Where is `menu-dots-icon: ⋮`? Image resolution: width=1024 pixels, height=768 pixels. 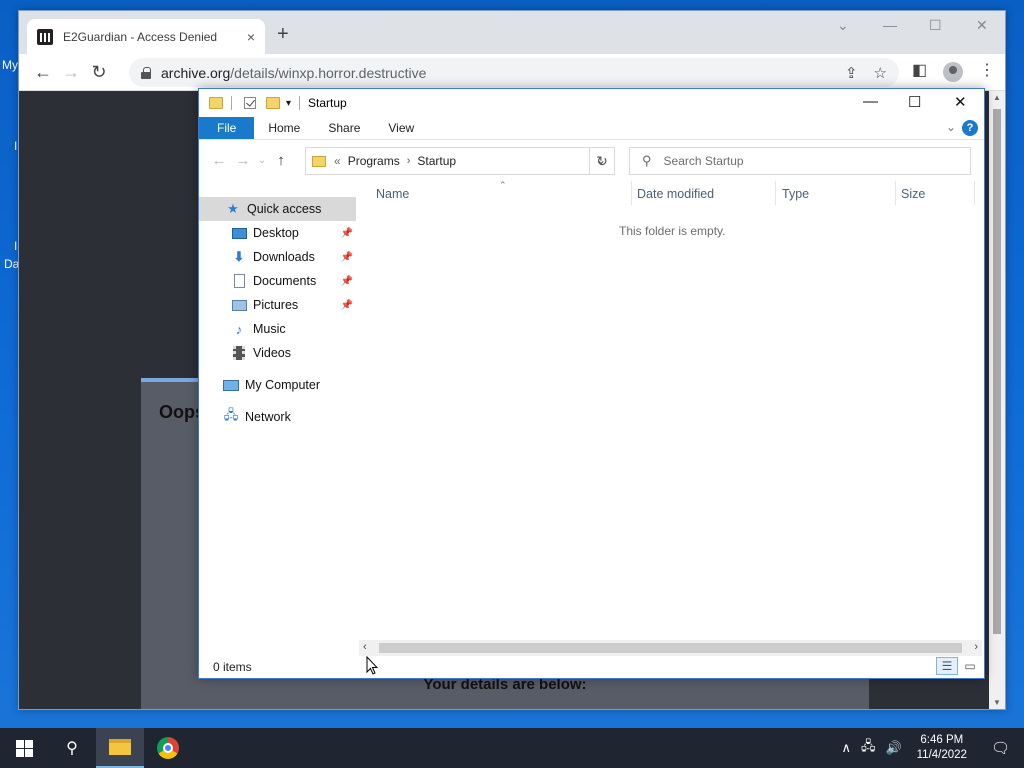
menu-dots-icon: ⋮ is located at coordinates (987, 70).